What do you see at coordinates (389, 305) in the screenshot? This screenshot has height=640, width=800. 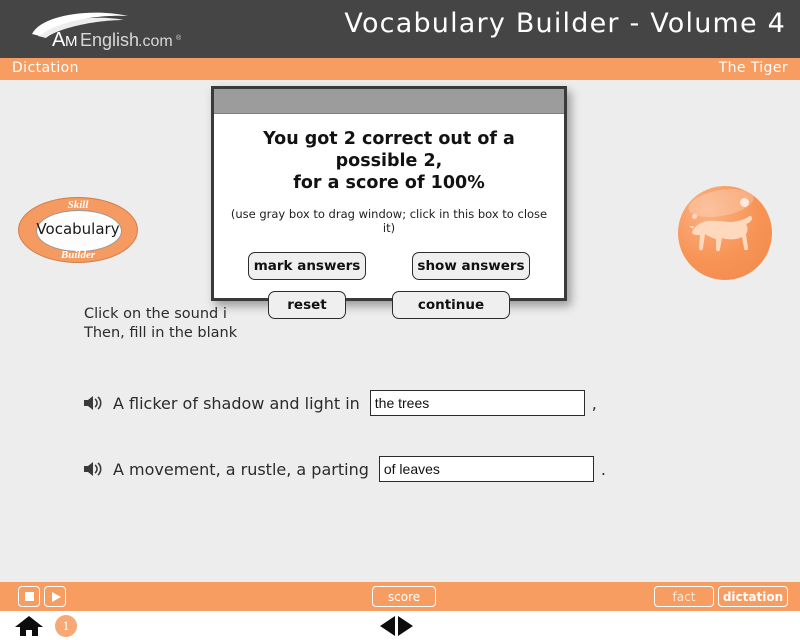 I see `dialog-button-row-secondary: reset continue` at bounding box center [389, 305].